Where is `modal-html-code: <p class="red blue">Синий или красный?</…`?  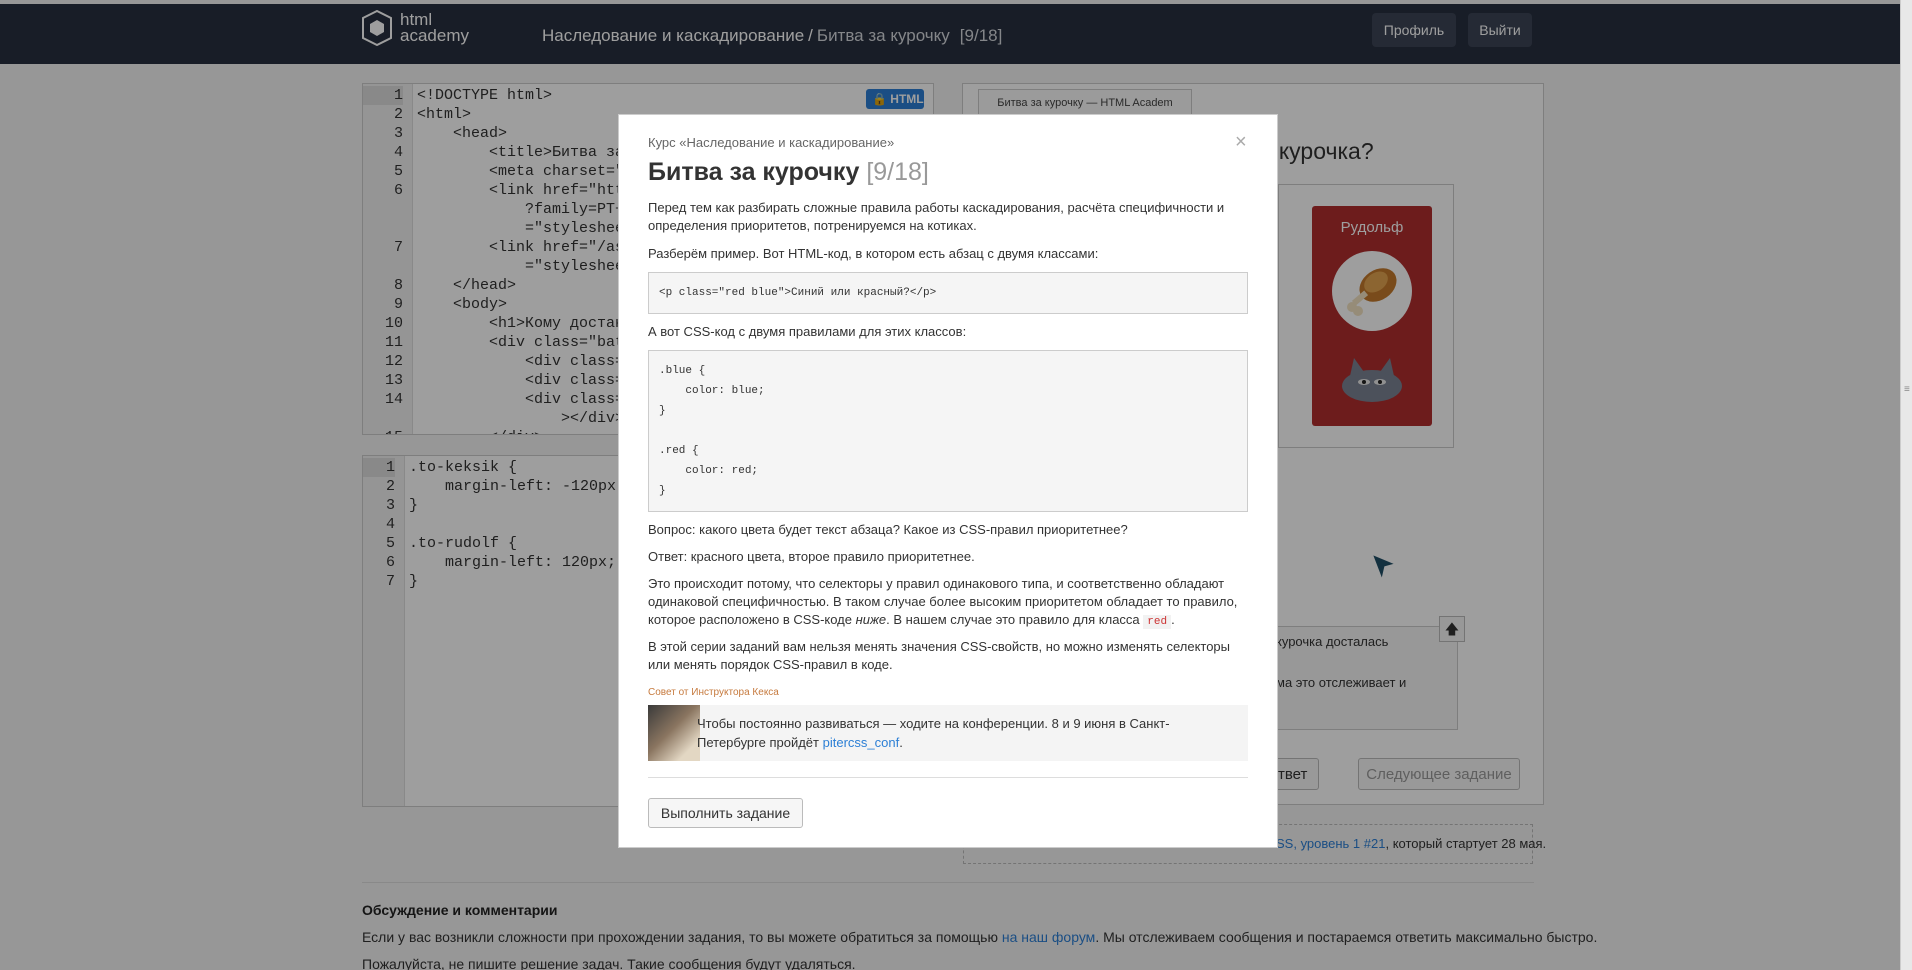
modal-html-code: <p class="red blue">Синий или красный?</… is located at coordinates (948, 293).